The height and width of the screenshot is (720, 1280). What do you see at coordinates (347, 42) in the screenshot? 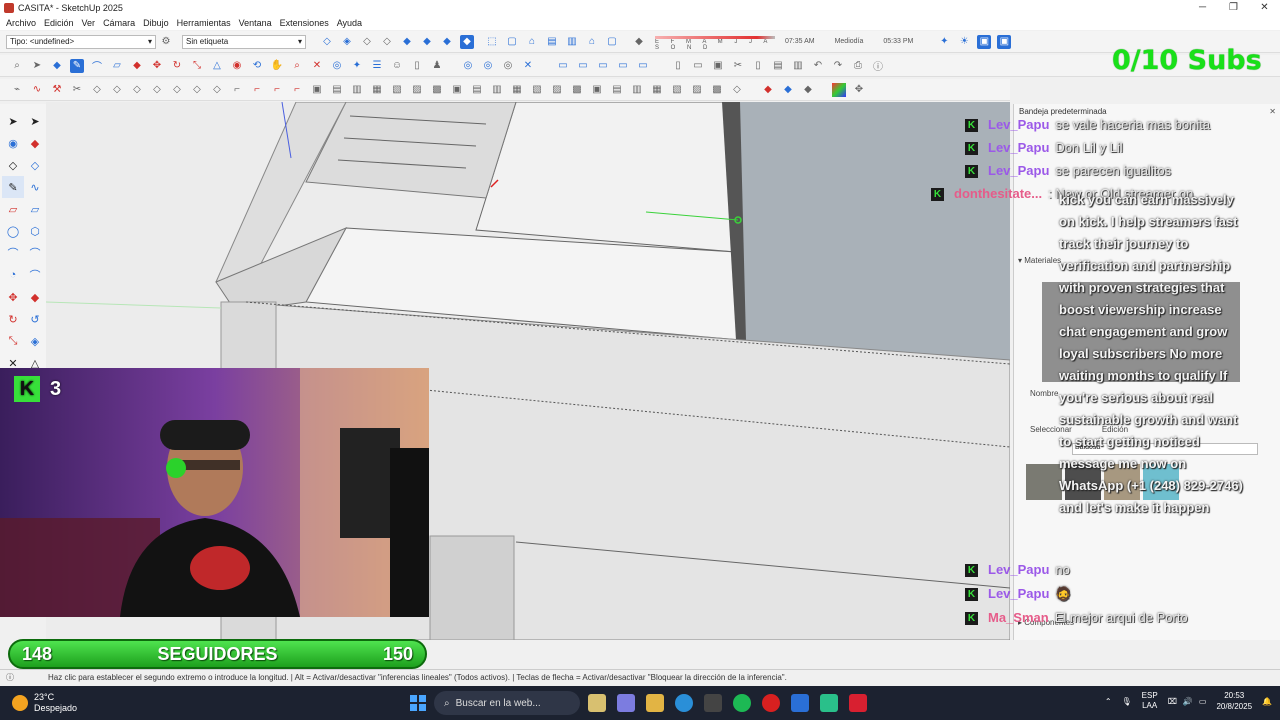
I see `back-edges-icon: ◈` at bounding box center [347, 42].